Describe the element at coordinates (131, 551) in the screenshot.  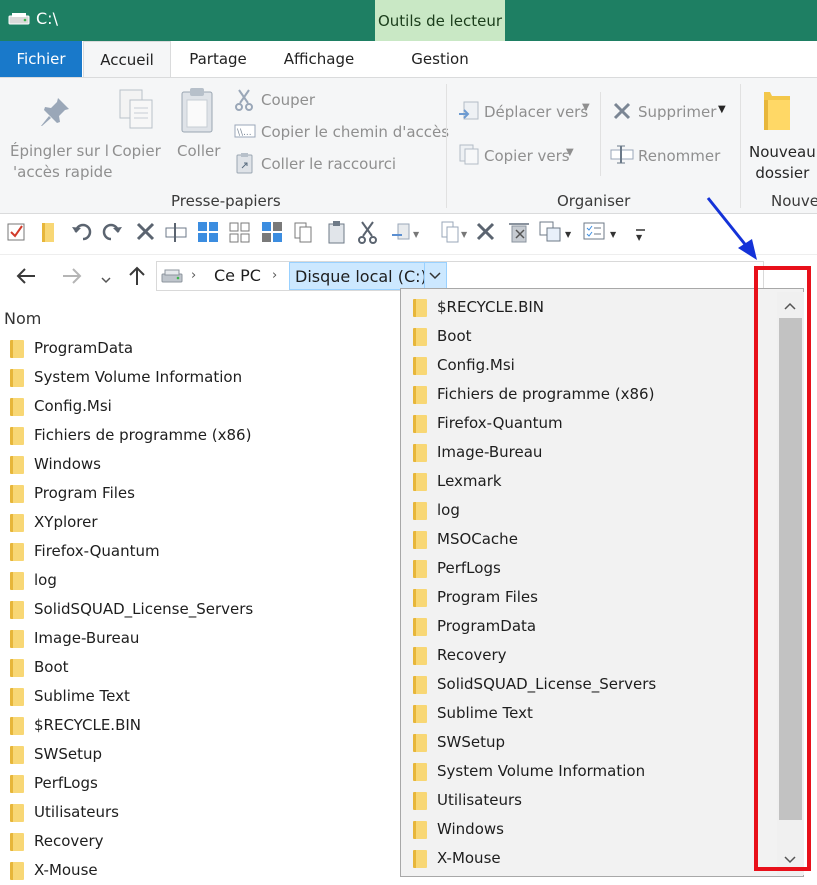
I see `list-item: Firefox-Quantum` at that location.